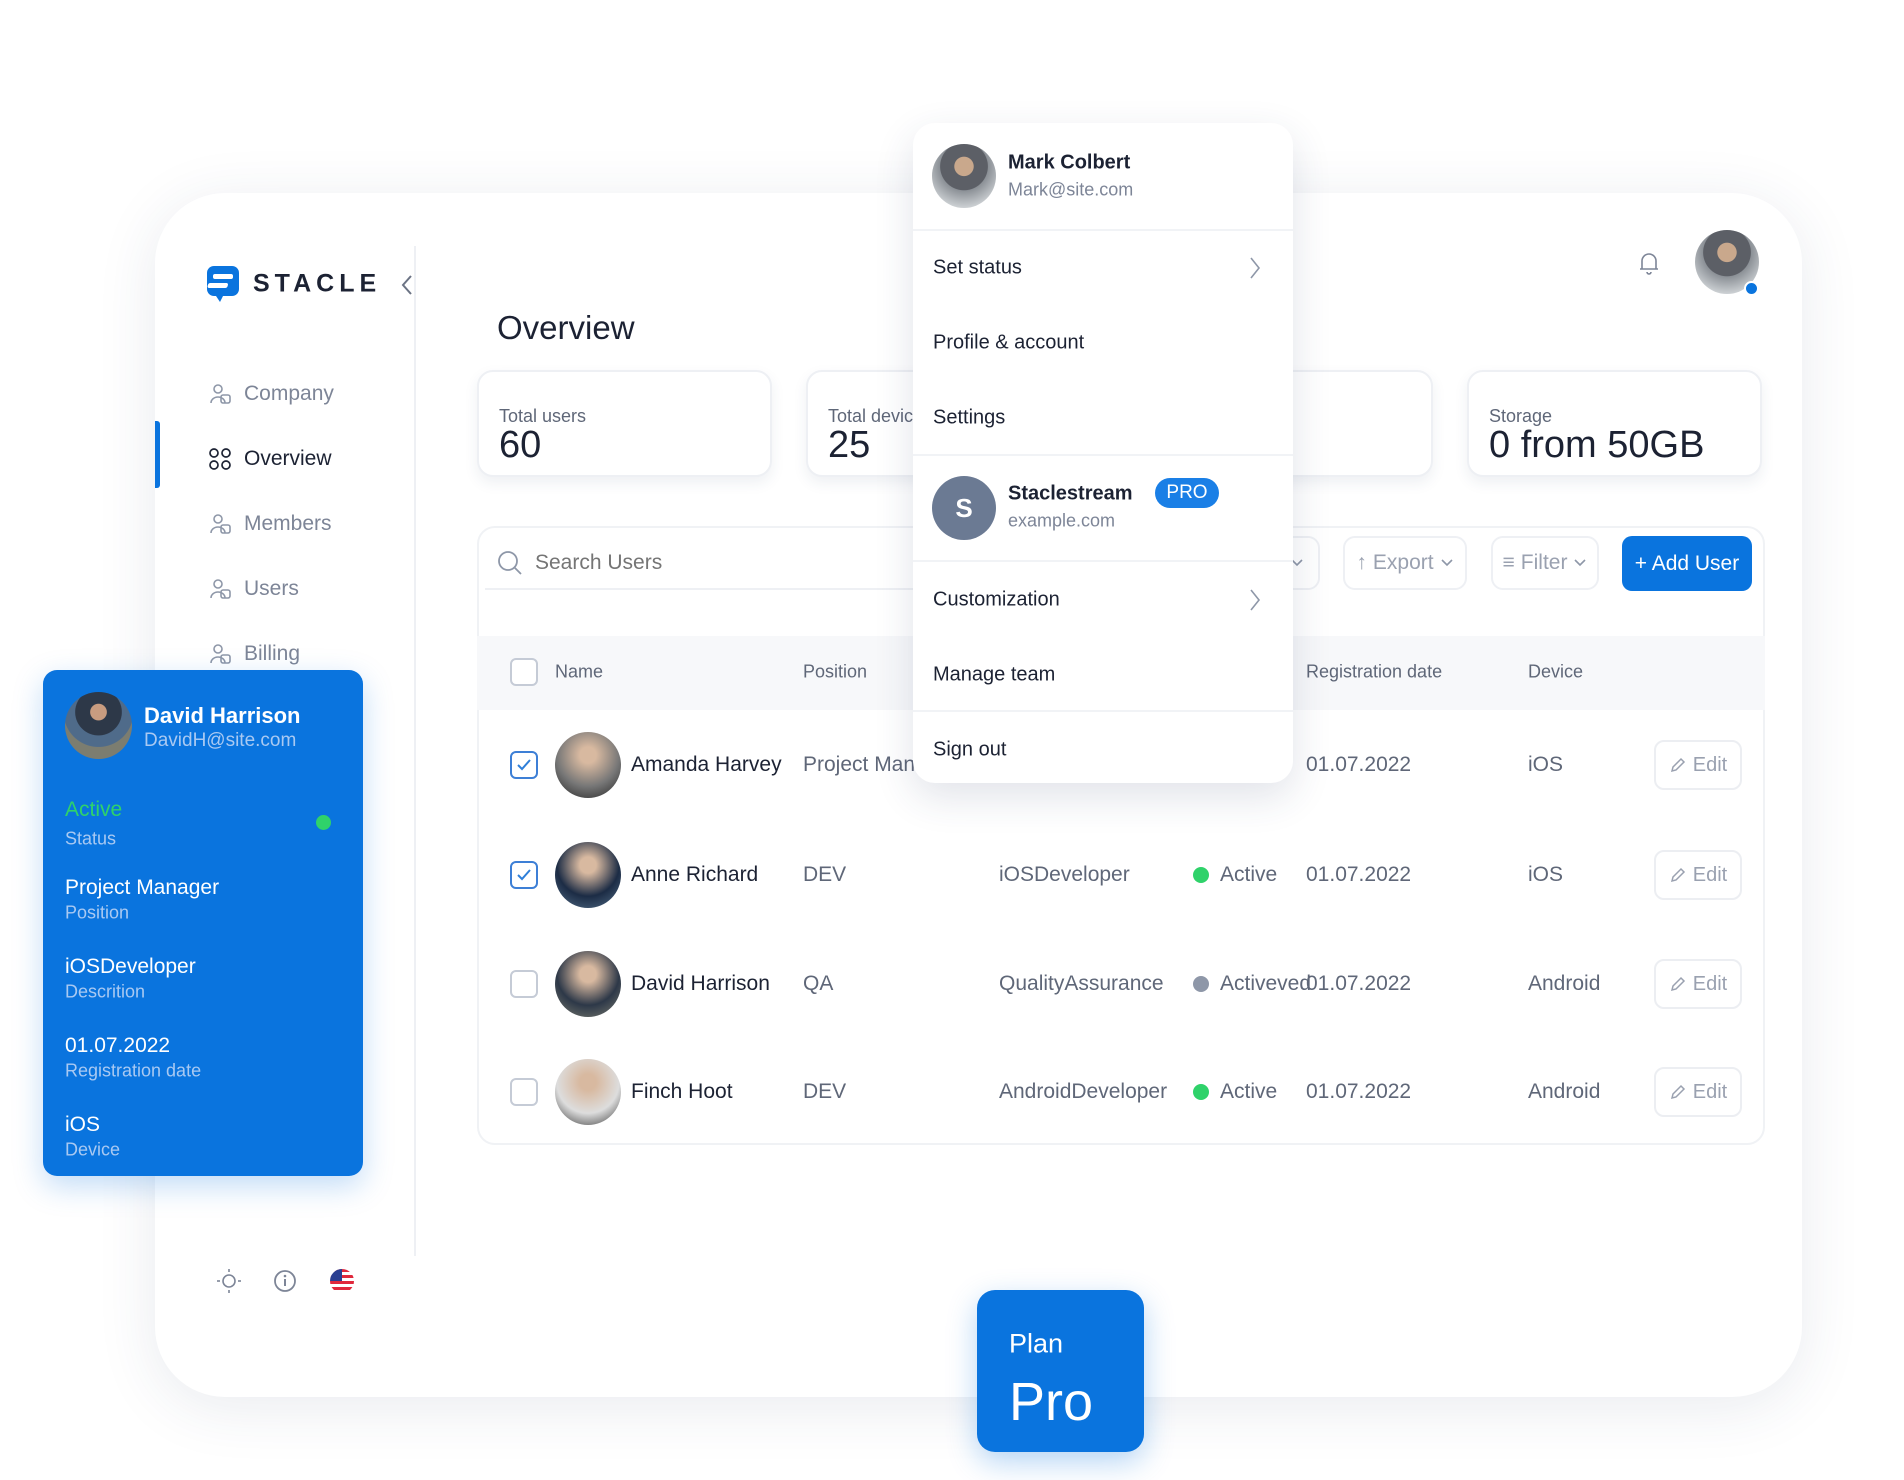 The height and width of the screenshot is (1480, 1904). What do you see at coordinates (859, 764) in the screenshot?
I see `row-position: Project Man` at bounding box center [859, 764].